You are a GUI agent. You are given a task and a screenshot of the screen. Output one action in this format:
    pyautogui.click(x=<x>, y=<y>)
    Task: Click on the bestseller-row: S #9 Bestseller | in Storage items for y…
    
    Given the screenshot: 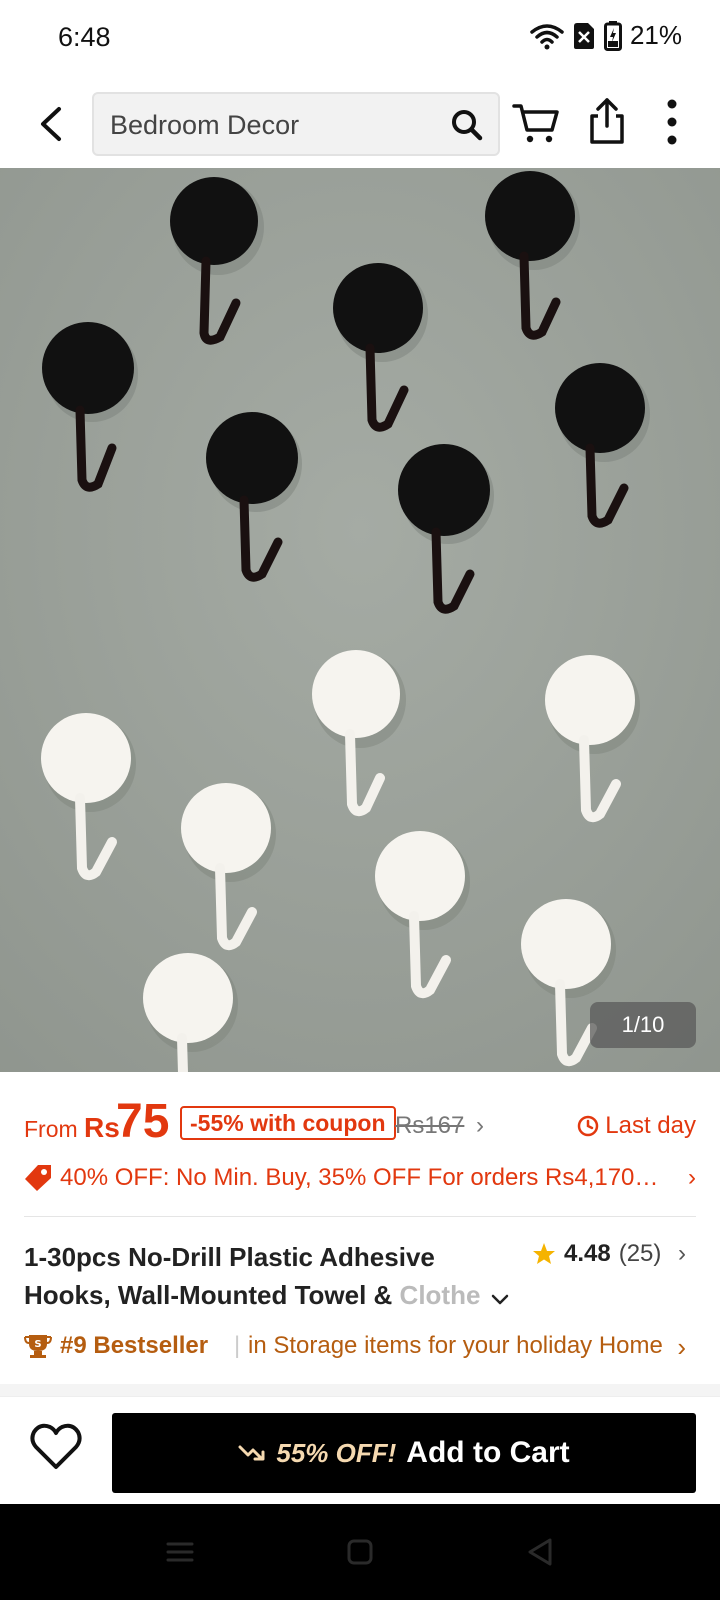 What is the action you would take?
    pyautogui.click(x=360, y=1350)
    